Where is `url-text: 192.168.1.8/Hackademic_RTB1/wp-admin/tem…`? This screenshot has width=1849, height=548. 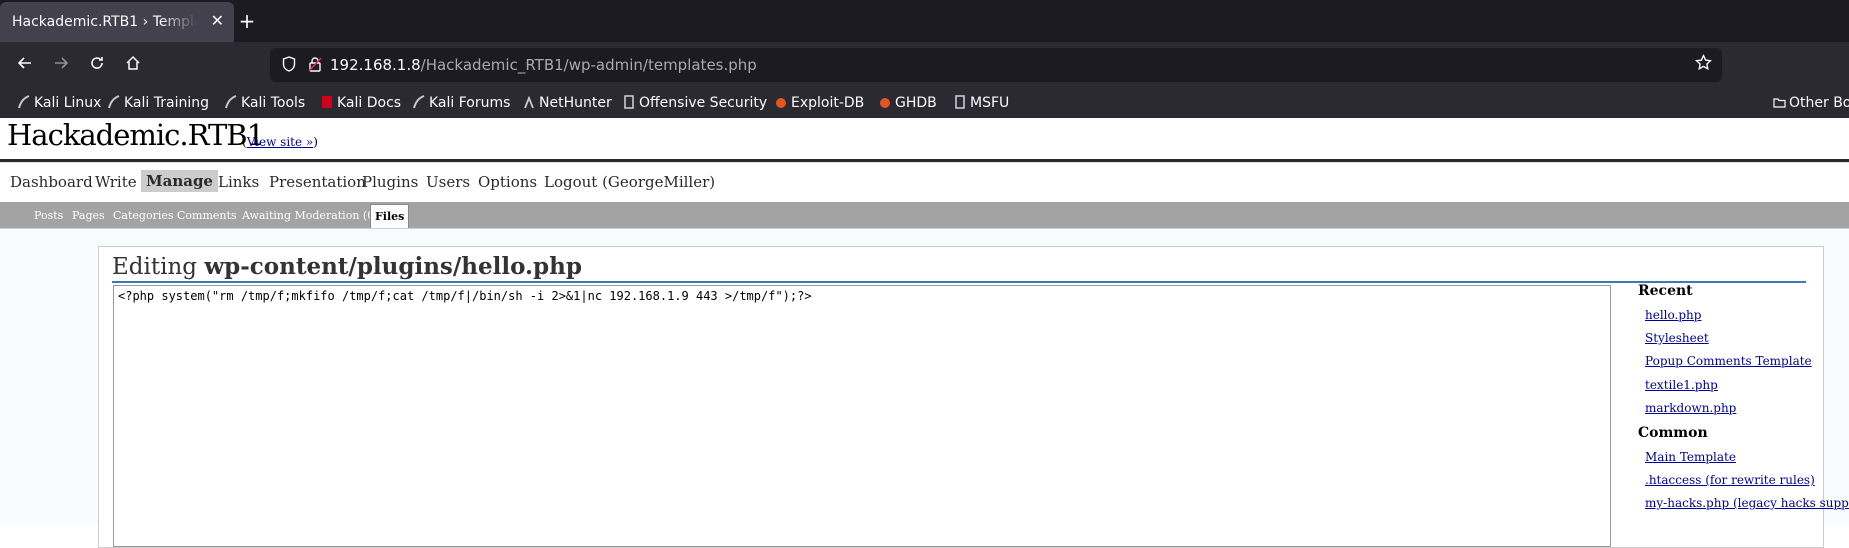 url-text: 192.168.1.8/Hackademic_RTB1/wp-admin/tem… is located at coordinates (543, 65).